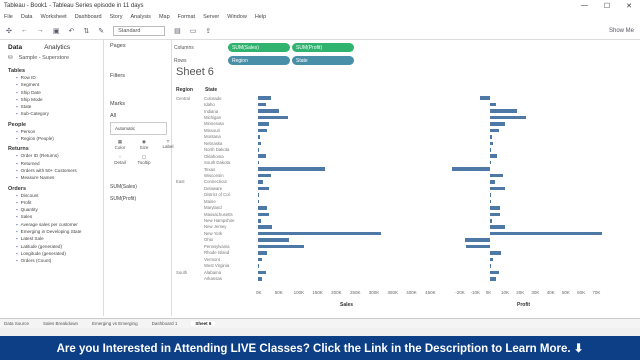 The image size is (640, 360). Describe the element at coordinates (60, 323) in the screenshot. I see `tab-sales-breakdown: Sales Breakdown` at that location.